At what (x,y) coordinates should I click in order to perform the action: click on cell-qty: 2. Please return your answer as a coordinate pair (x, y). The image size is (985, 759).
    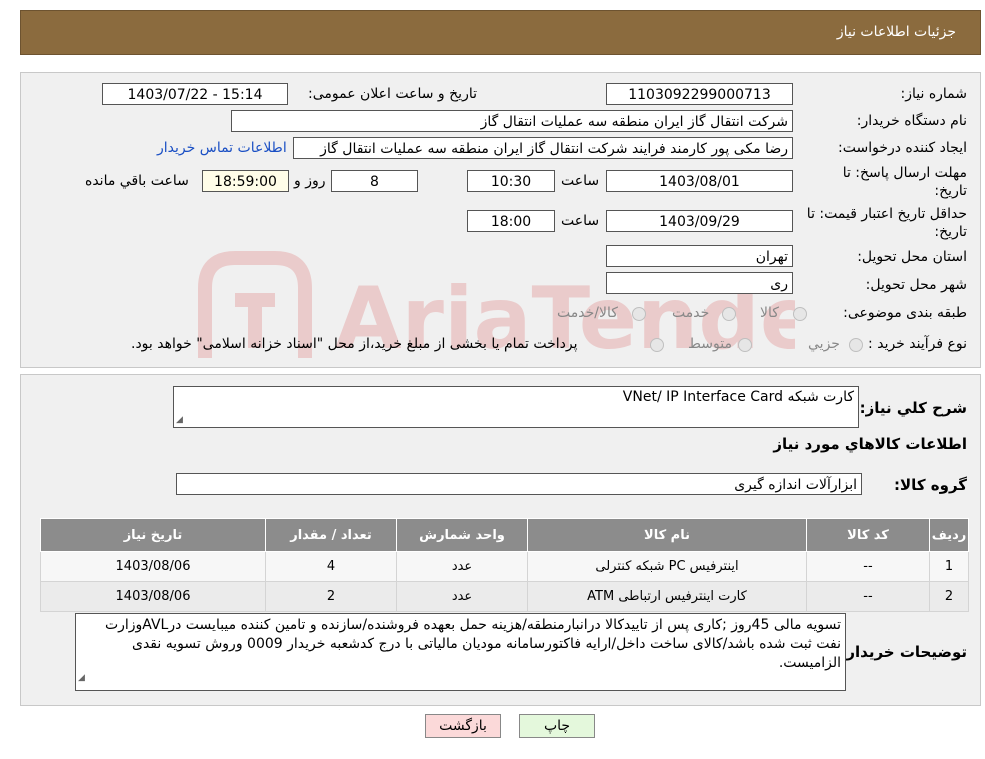
    Looking at the image, I should click on (331, 596).